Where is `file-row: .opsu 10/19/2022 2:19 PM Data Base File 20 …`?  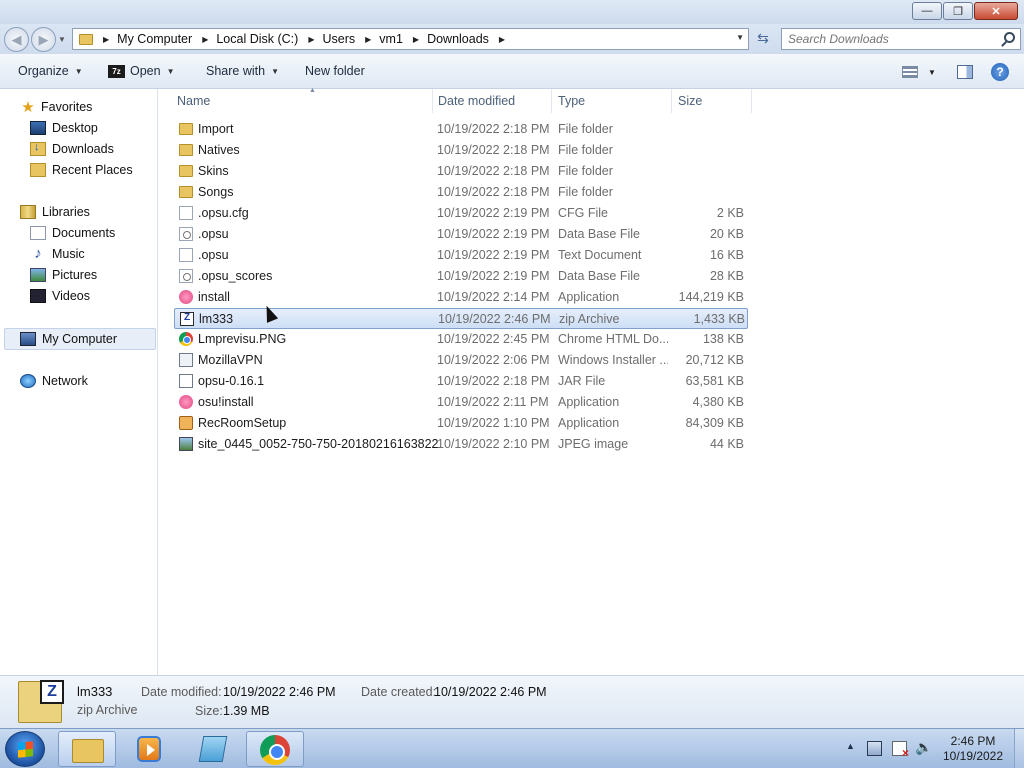 file-row: .opsu 10/19/2022 2:19 PM Data Base File 20 … is located at coordinates (461, 234).